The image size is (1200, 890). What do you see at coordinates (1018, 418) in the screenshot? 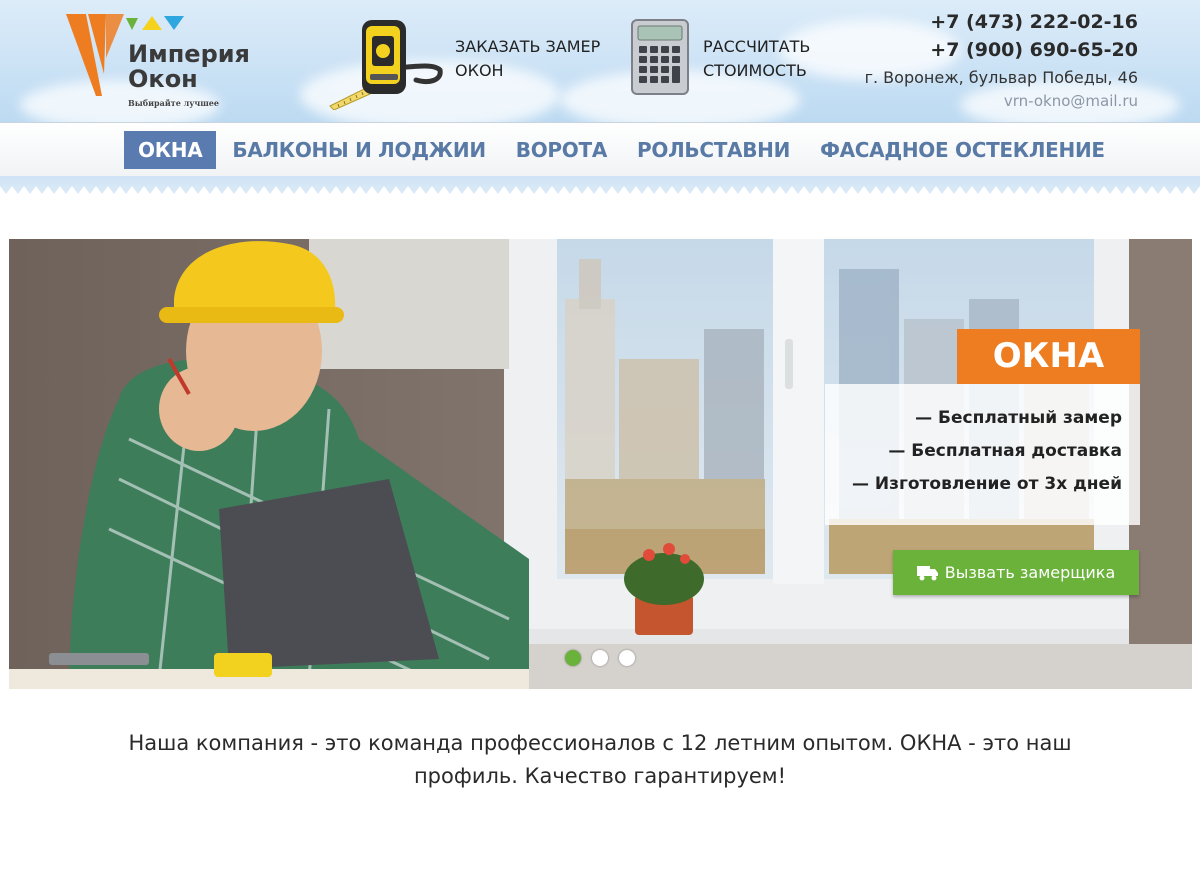
I see `feature-item: — Бесплатный замер` at bounding box center [1018, 418].